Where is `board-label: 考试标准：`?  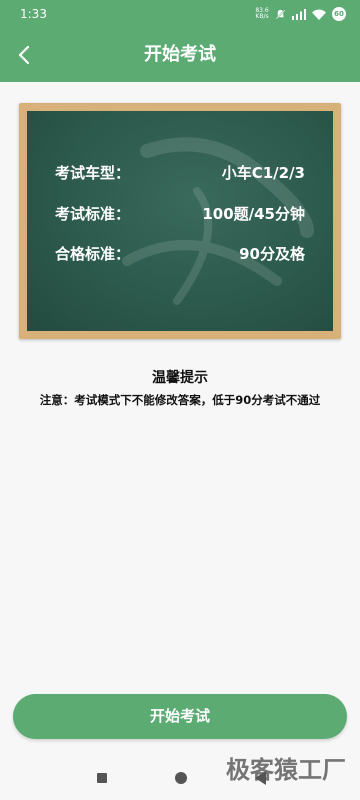 board-label: 考试标准： is located at coordinates (93, 213).